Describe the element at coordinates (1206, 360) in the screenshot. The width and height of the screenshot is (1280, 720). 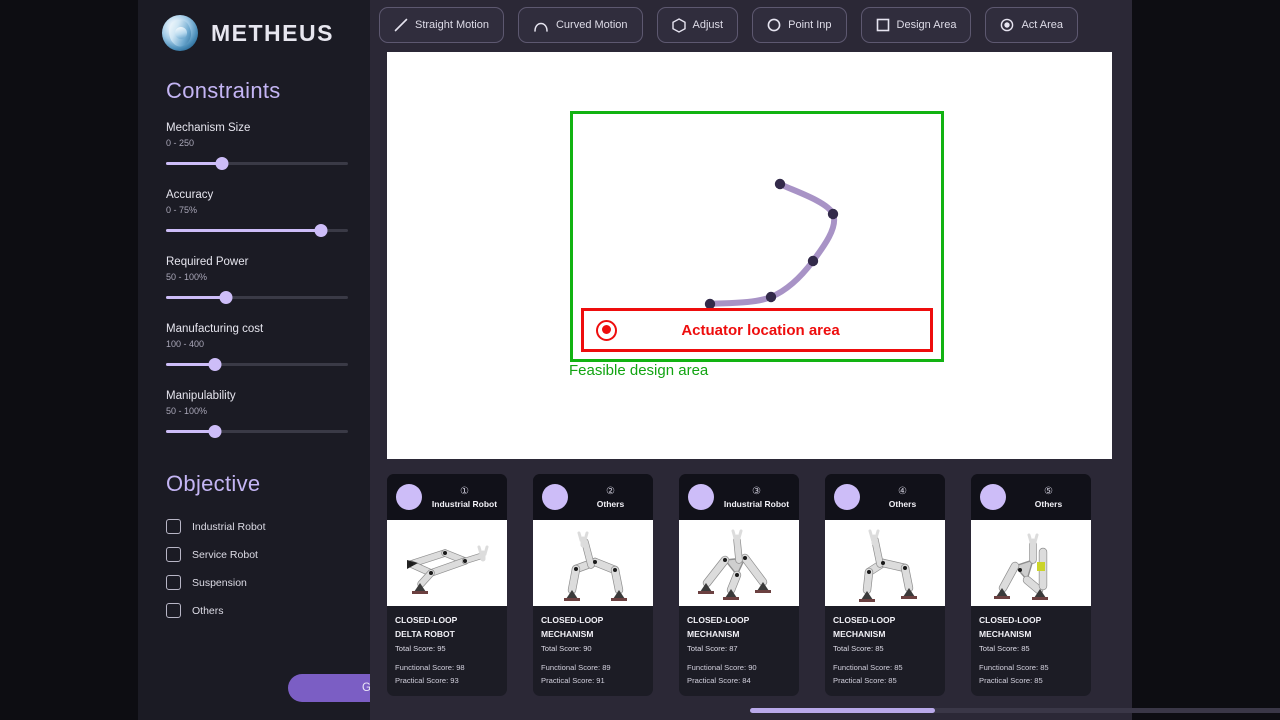
I see `right-gutter` at that location.